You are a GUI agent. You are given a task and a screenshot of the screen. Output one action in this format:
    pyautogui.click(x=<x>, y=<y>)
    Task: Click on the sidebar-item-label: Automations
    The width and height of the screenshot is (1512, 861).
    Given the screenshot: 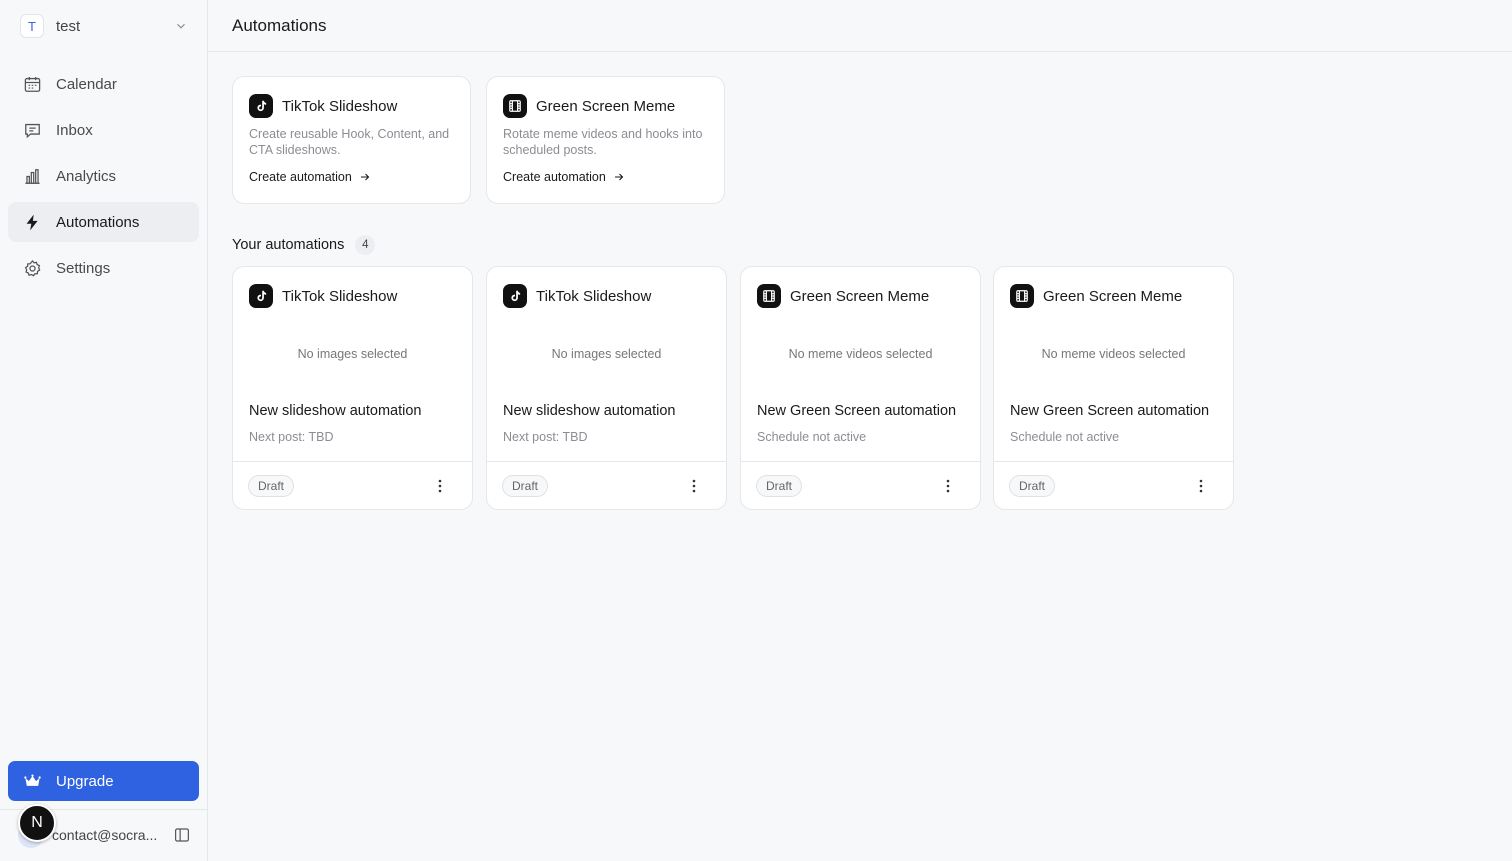 What is the action you would take?
    pyautogui.click(x=98, y=222)
    